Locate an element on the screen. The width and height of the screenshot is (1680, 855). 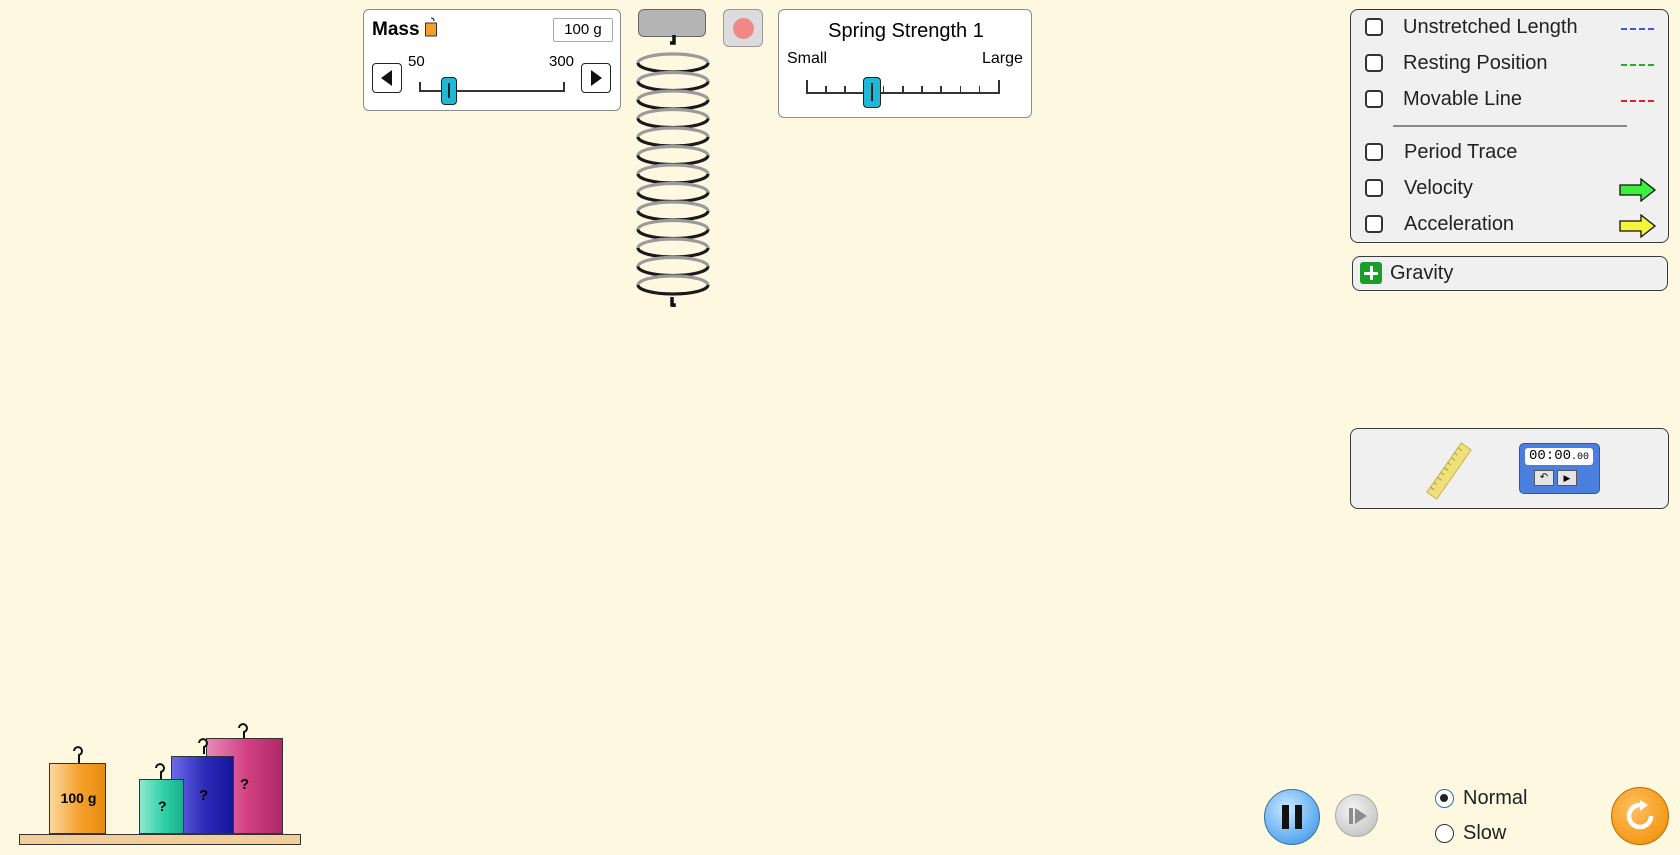
reset-icon is located at coordinates (1640, 815).